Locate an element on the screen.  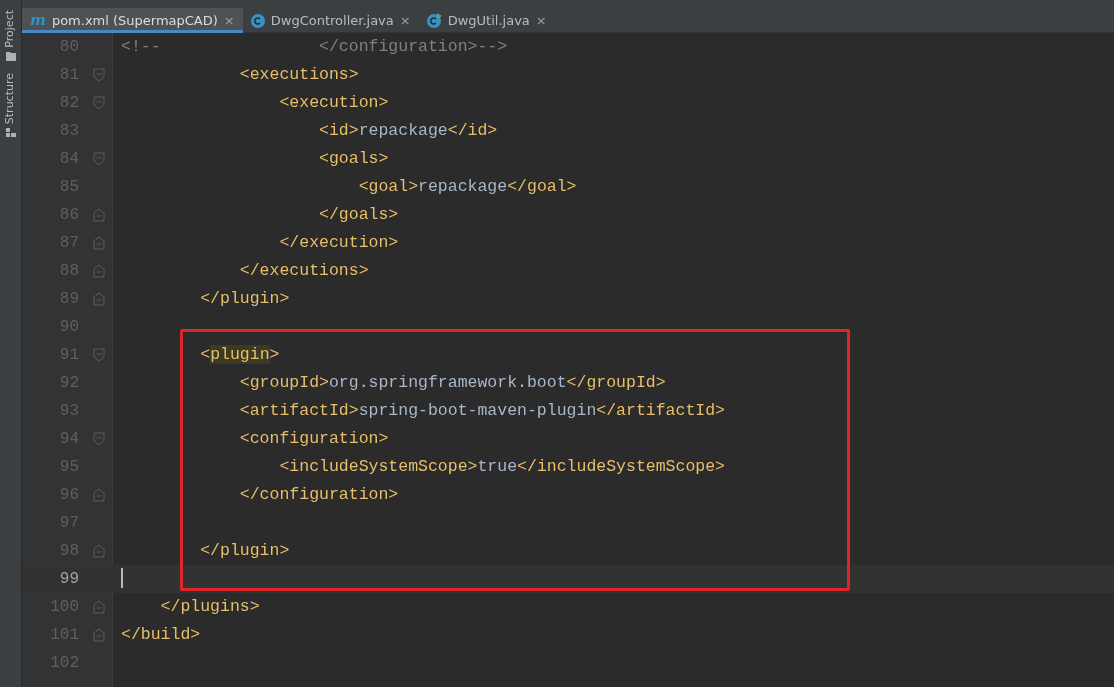
code-line: <plugin> is located at coordinates (239, 354).